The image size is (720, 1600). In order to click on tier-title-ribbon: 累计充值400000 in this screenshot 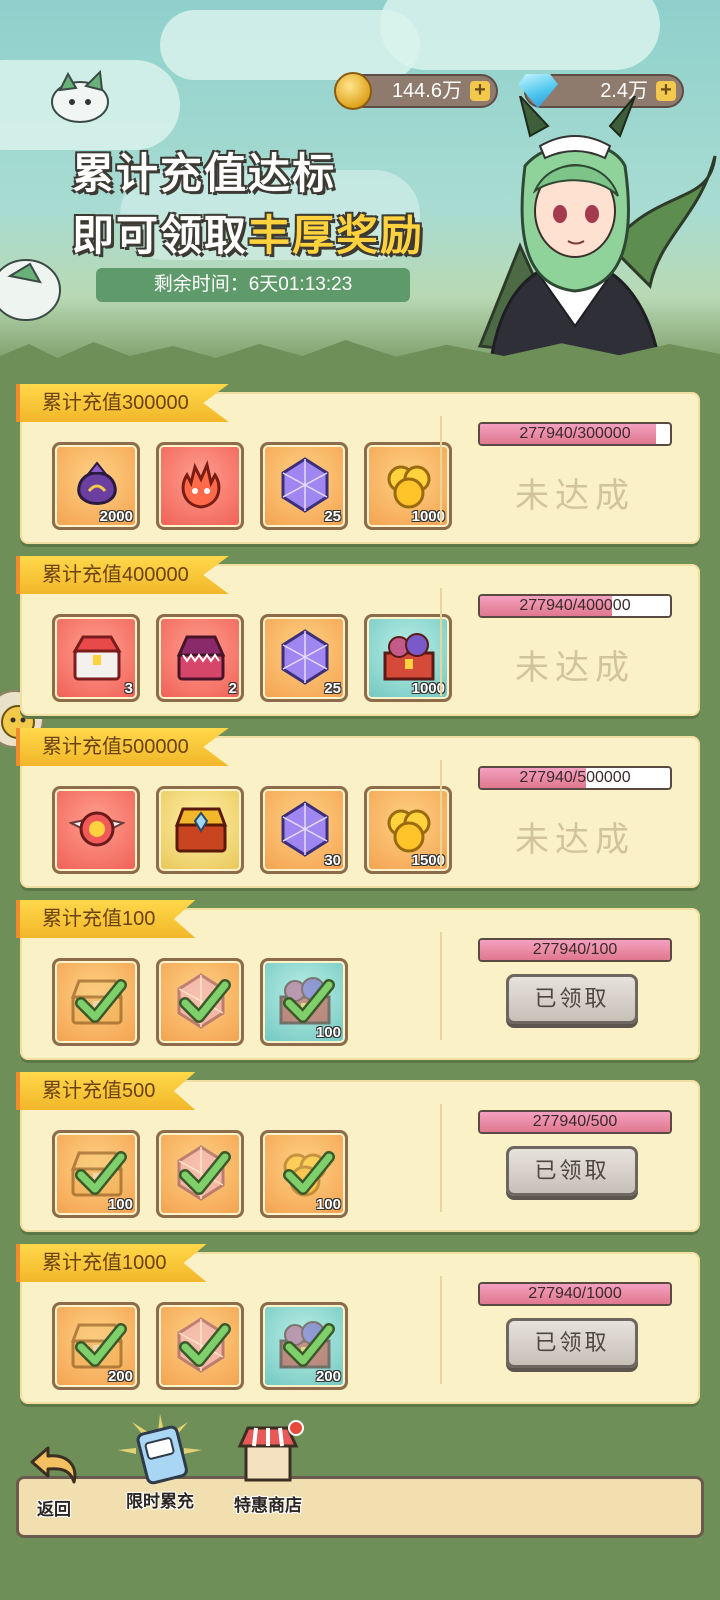, I will do `click(122, 575)`.